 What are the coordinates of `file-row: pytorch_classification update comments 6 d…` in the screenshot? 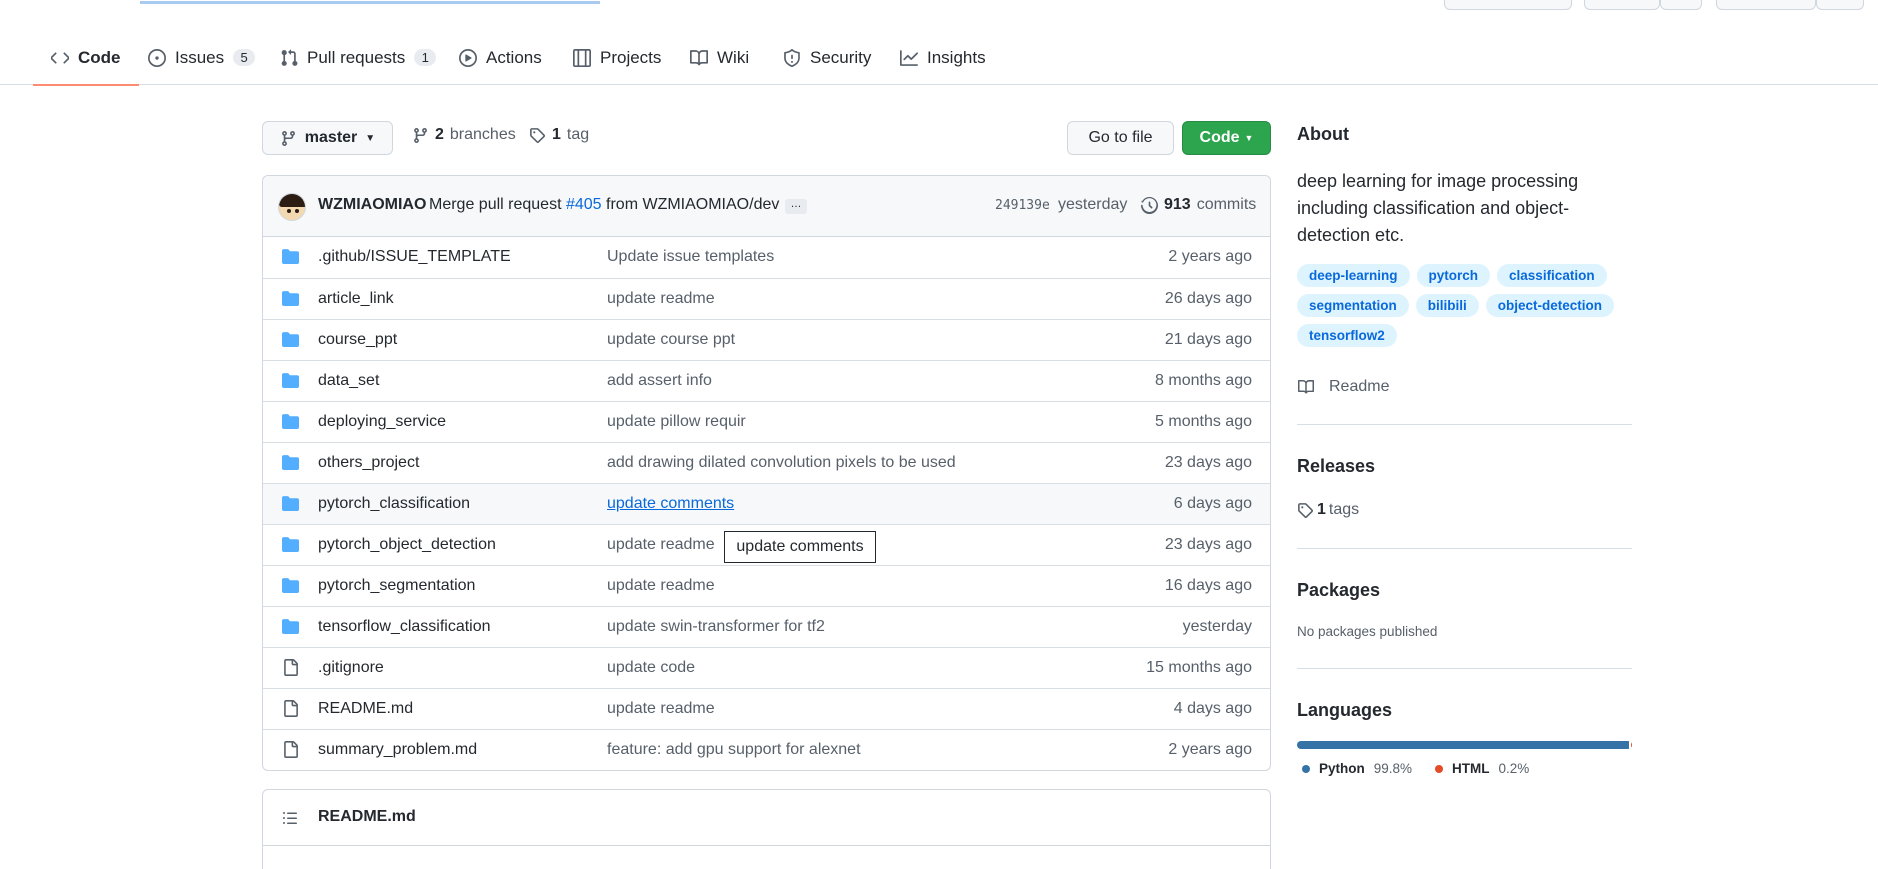 It's located at (766, 503).